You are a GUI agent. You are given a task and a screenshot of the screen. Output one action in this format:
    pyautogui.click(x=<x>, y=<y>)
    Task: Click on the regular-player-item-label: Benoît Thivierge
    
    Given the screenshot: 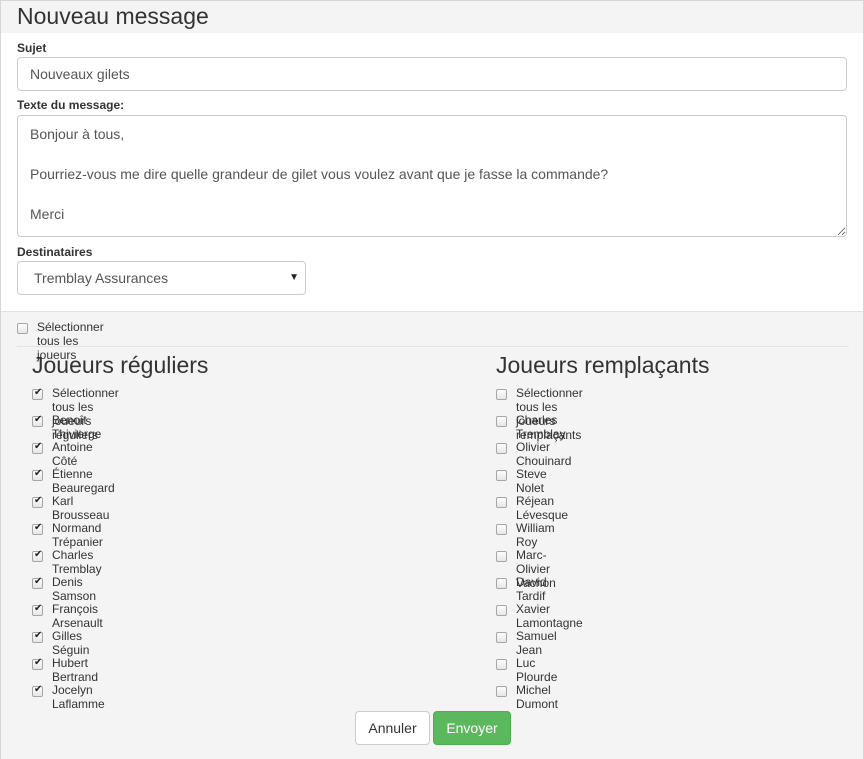 What is the action you would take?
    pyautogui.click(x=77, y=427)
    